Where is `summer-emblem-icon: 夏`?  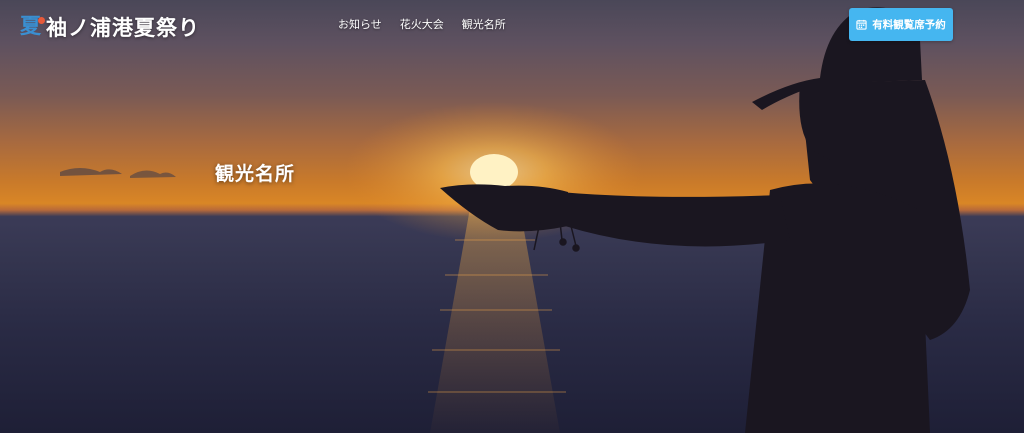 summer-emblem-icon: 夏 is located at coordinates (32, 26).